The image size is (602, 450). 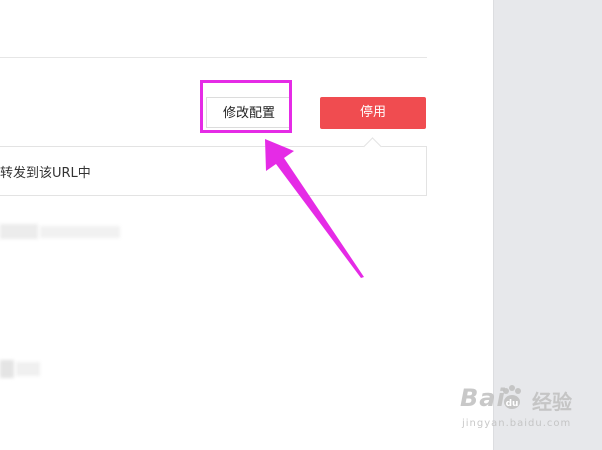 What do you see at coordinates (45, 173) in the screenshot?
I see `tooltip-text: 转发到该URL中` at bounding box center [45, 173].